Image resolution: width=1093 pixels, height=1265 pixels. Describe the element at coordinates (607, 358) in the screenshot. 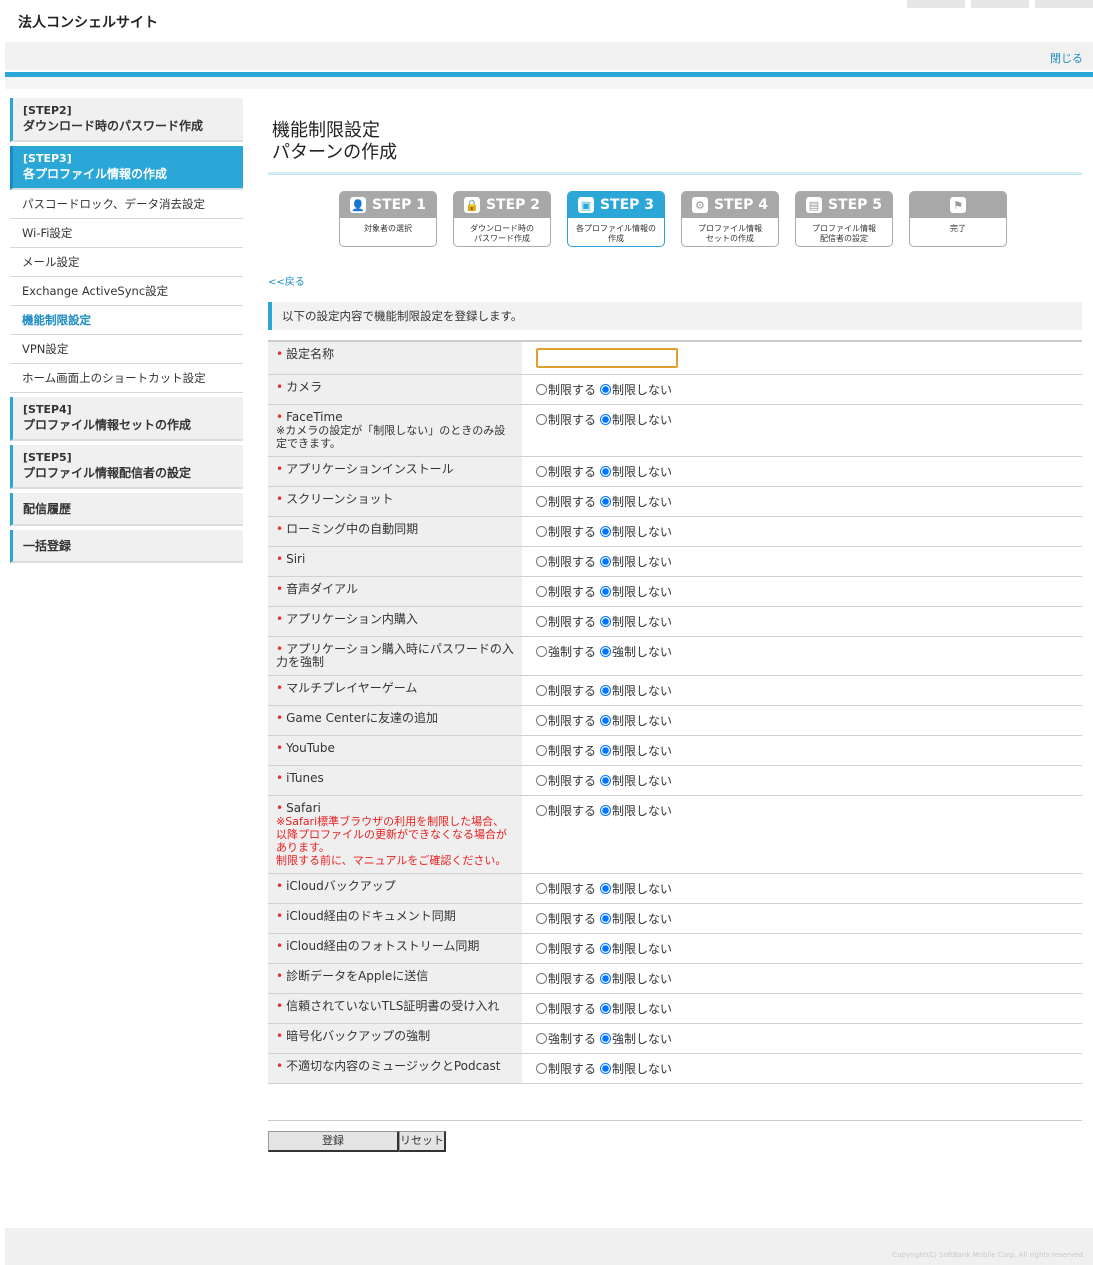

I see `setting-name-input` at that location.